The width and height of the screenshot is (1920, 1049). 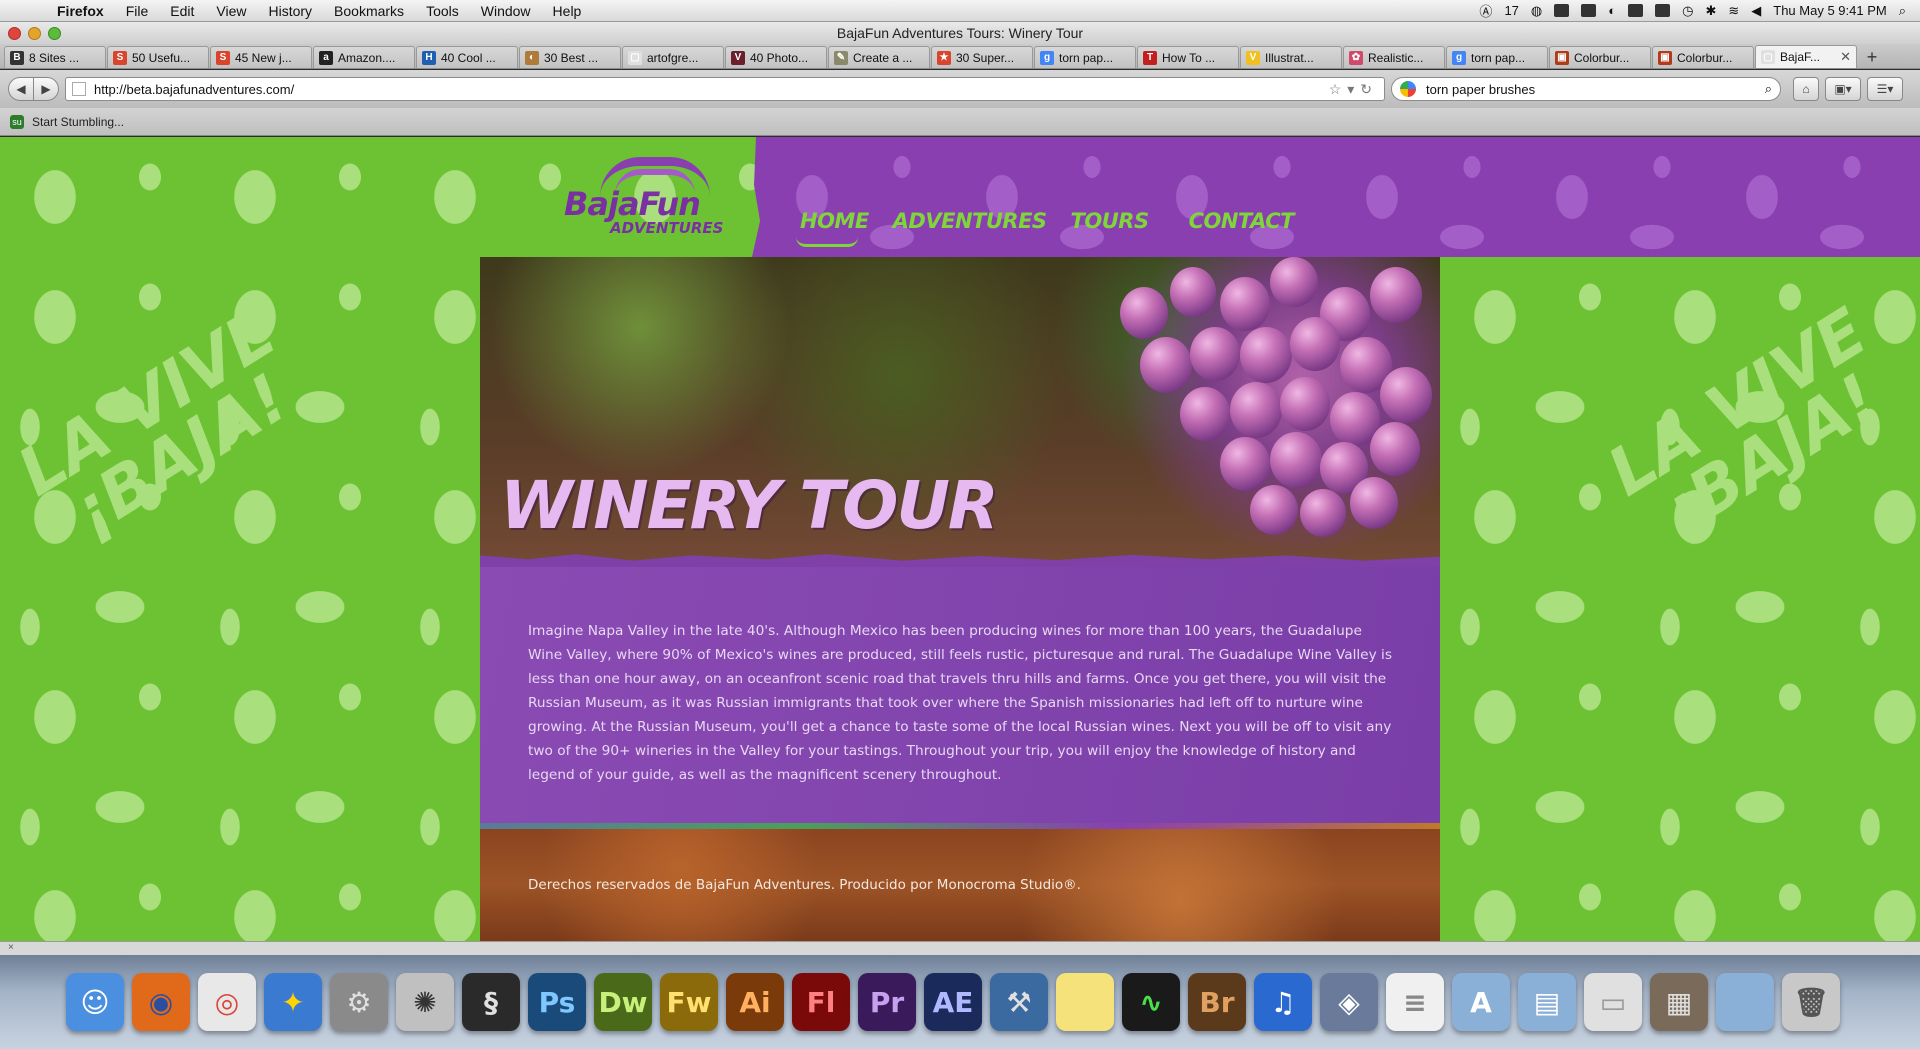 What do you see at coordinates (17, 121) in the screenshot?
I see `stumbleupon-icon: su` at bounding box center [17, 121].